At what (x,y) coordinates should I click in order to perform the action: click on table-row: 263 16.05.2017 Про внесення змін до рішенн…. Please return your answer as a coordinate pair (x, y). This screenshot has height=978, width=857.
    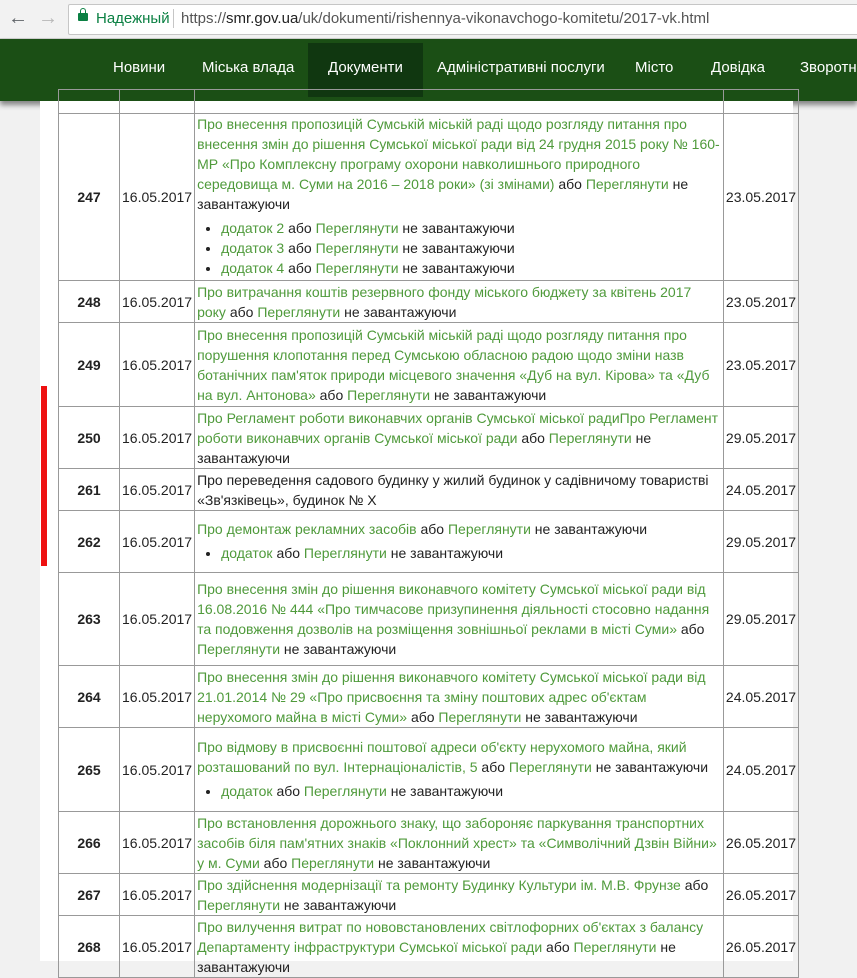
    Looking at the image, I should click on (429, 619).